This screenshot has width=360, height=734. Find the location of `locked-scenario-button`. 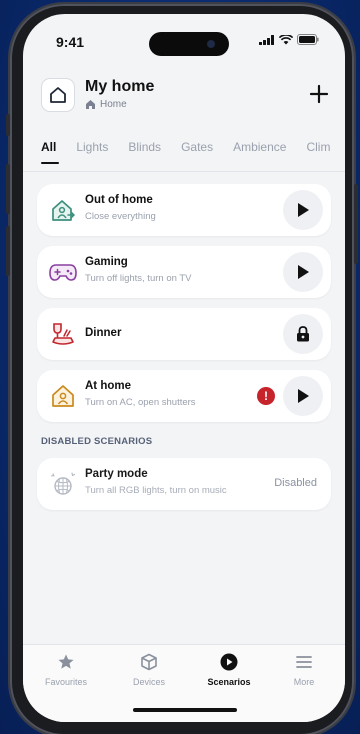

locked-scenario-button is located at coordinates (303, 334).